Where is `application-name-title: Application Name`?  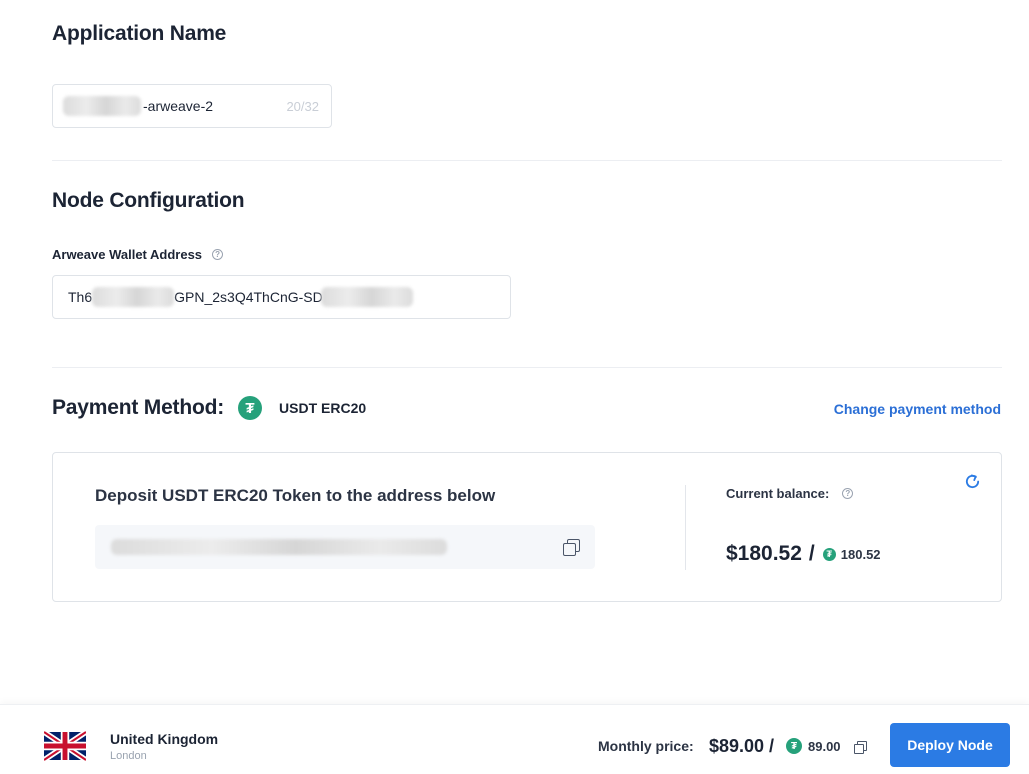 application-name-title: Application Name is located at coordinates (139, 33).